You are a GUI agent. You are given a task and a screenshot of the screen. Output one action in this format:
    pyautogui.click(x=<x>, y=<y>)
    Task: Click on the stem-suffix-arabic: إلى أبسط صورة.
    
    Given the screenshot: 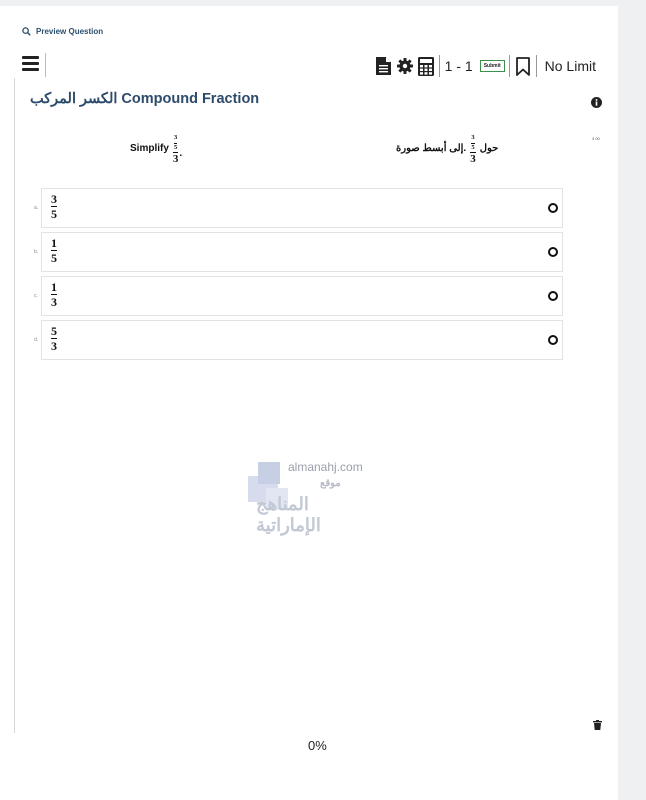 What is the action you would take?
    pyautogui.click(x=431, y=148)
    